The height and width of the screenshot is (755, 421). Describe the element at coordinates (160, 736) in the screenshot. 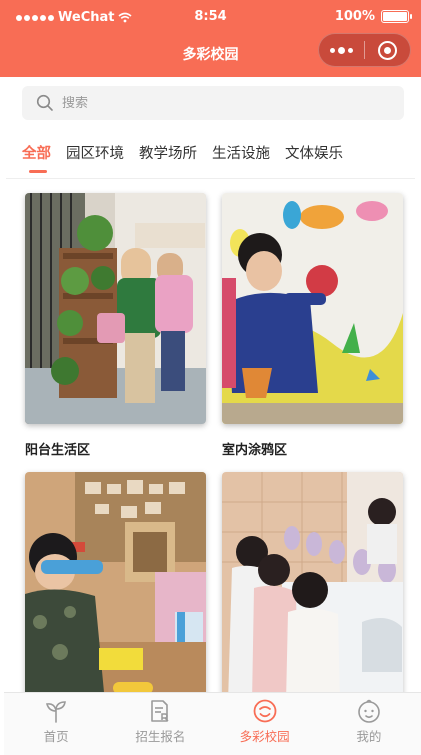

I see `tabbar-label: 招生报名` at that location.